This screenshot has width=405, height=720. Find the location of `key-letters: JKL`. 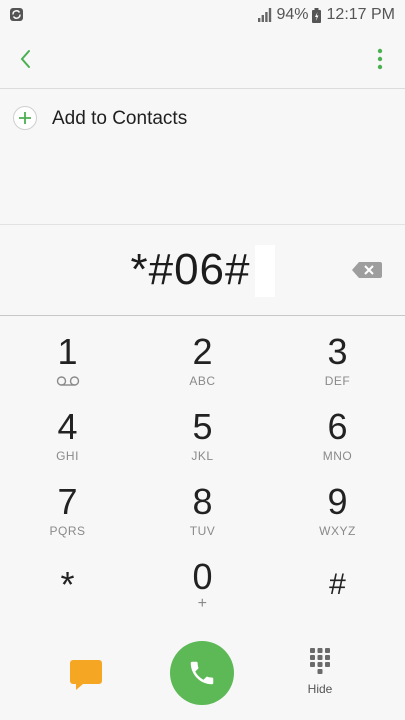

key-letters: JKL is located at coordinates (202, 456).